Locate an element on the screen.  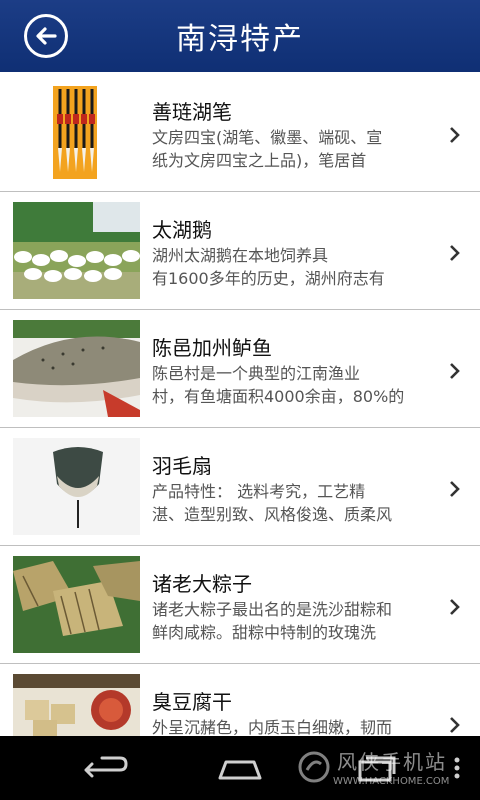
item-name: 陈邑加州鲈鱼 is located at coordinates (212, 348).